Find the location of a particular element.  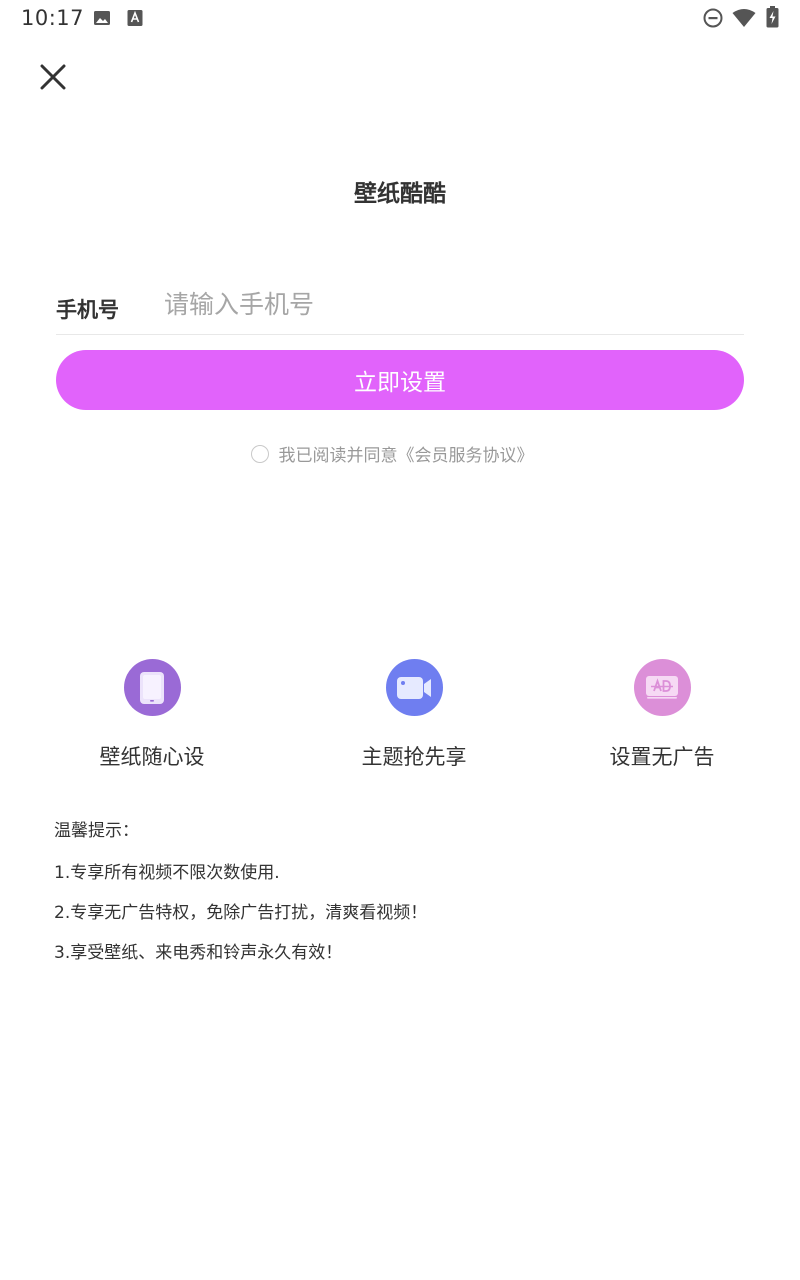

phone-input is located at coordinates (449, 304).